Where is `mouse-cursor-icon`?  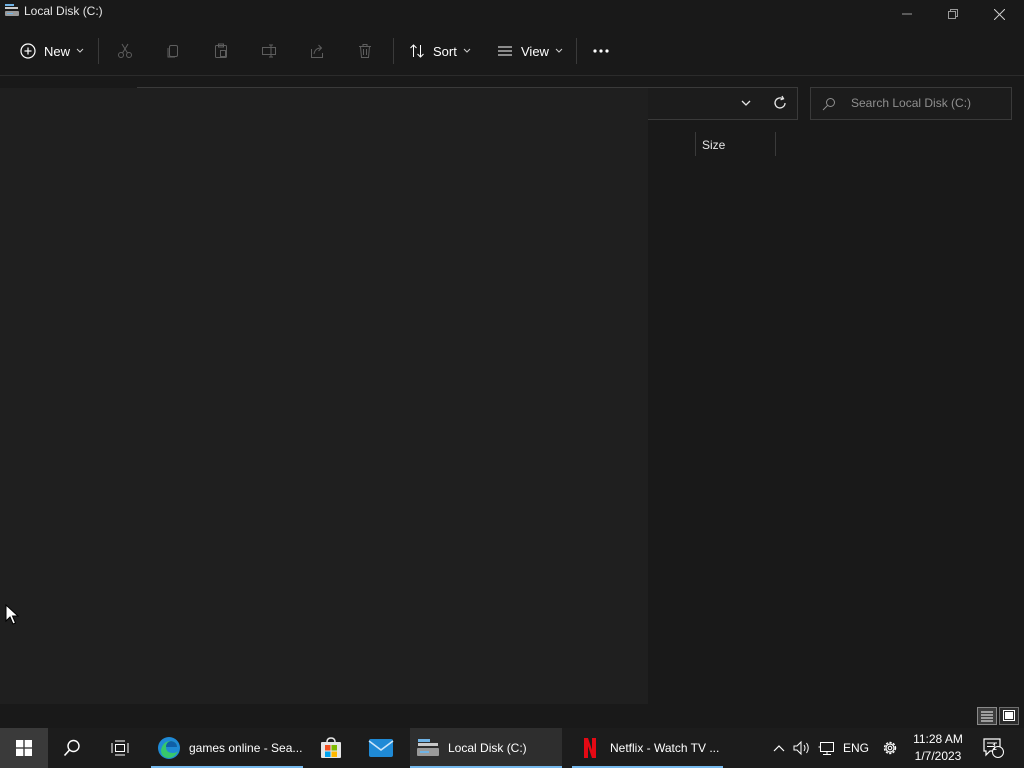 mouse-cursor-icon is located at coordinates (12, 614).